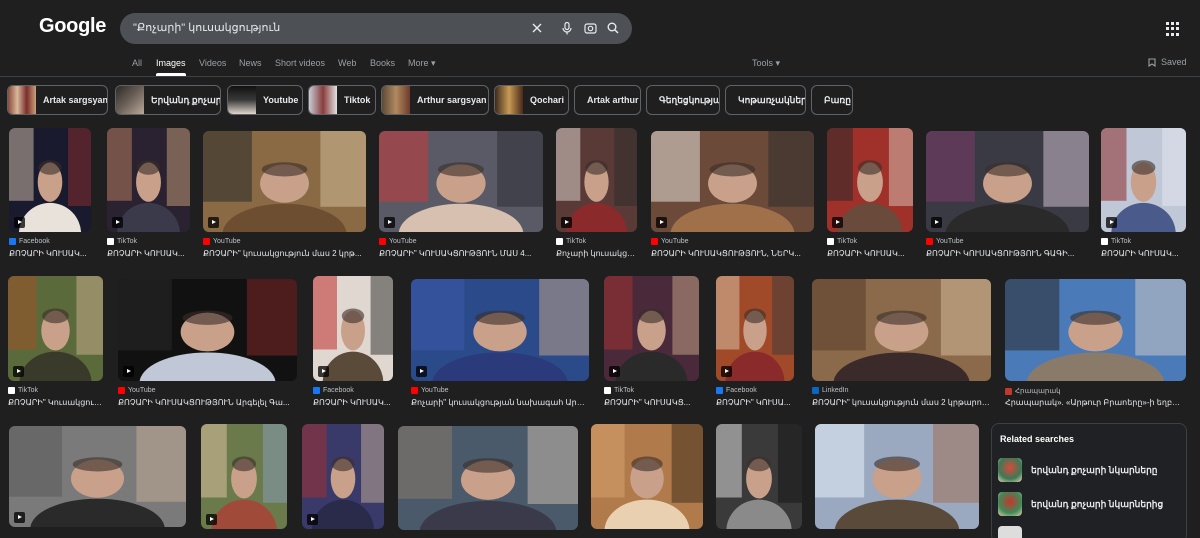 Image resolution: width=1200 pixels, height=538 pixels. I want to click on result-source: Հրապարակ, so click(1033, 391).